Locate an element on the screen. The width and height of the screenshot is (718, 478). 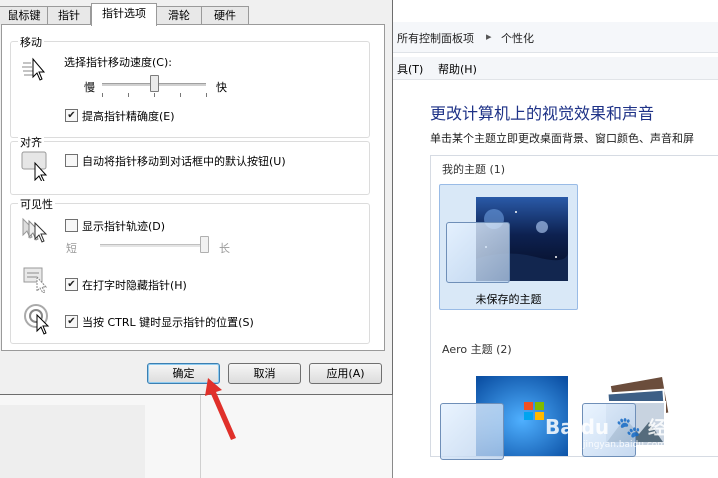
tab-pointer-options: 指针选项 is located at coordinates (124, 14).